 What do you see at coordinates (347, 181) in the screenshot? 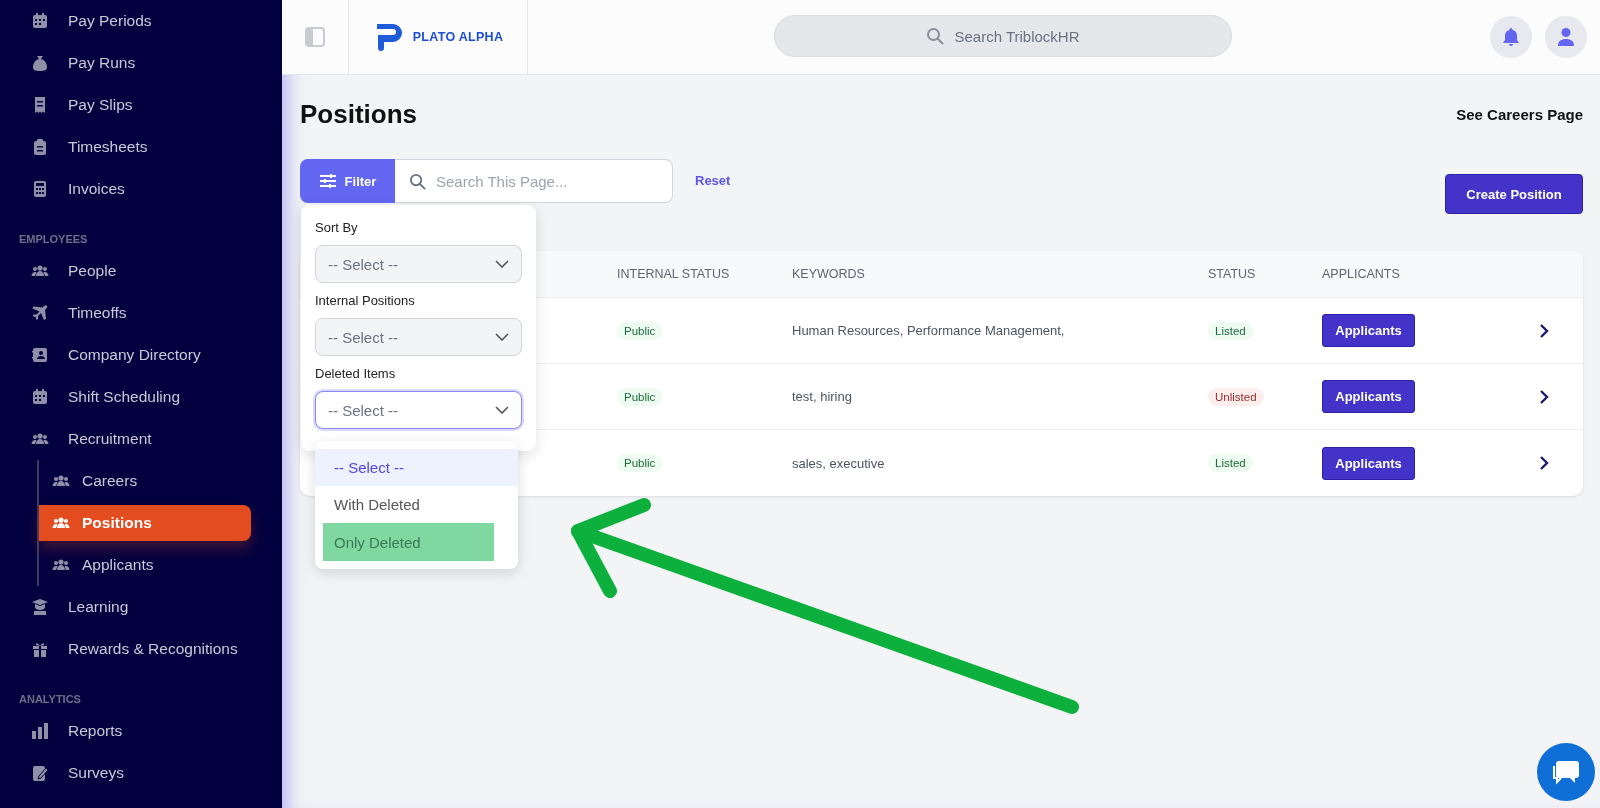
I see `filter-button: Filter` at bounding box center [347, 181].